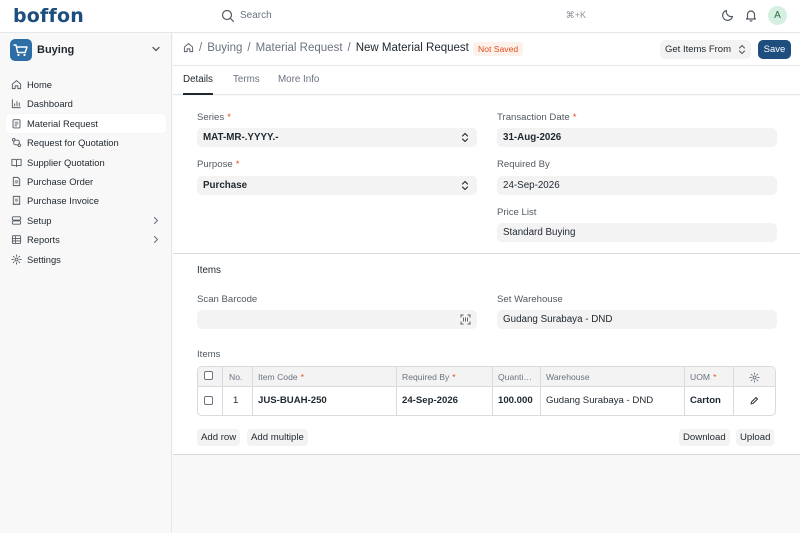 This screenshot has width=800, height=533. I want to click on search-icon, so click(228, 16).